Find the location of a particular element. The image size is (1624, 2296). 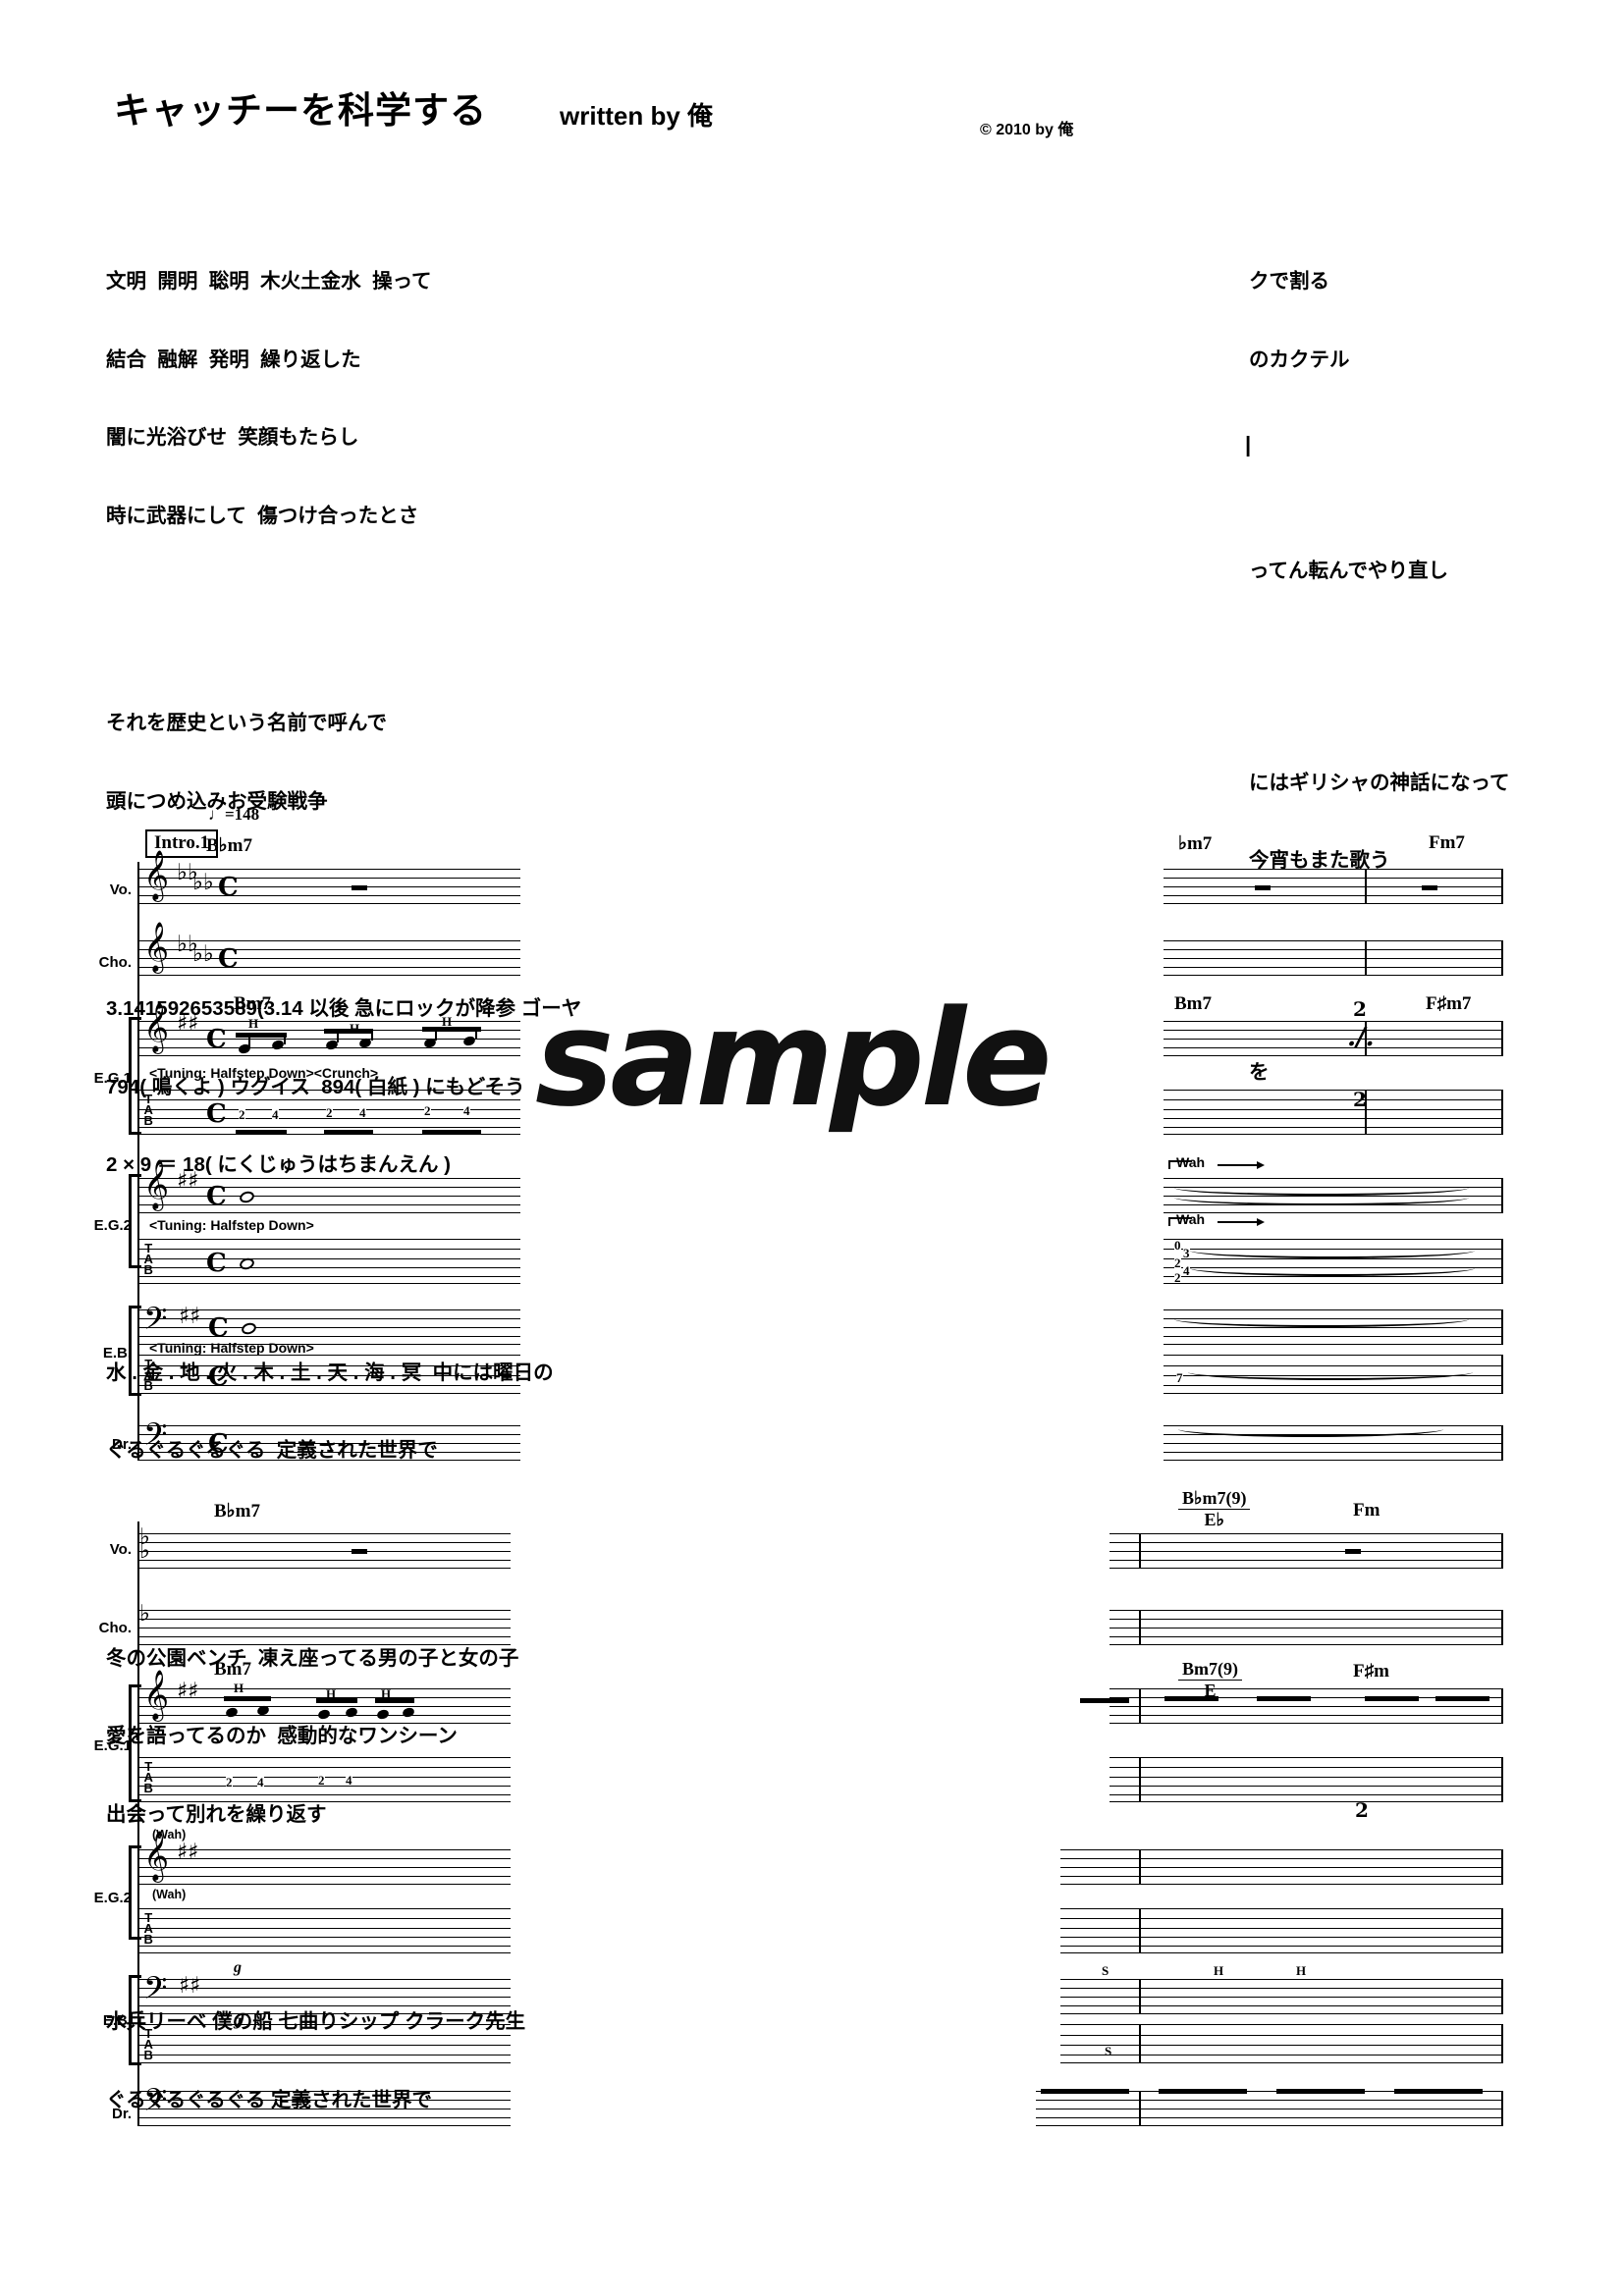

staff-eg2-notation-right is located at coordinates (1281, 1867).